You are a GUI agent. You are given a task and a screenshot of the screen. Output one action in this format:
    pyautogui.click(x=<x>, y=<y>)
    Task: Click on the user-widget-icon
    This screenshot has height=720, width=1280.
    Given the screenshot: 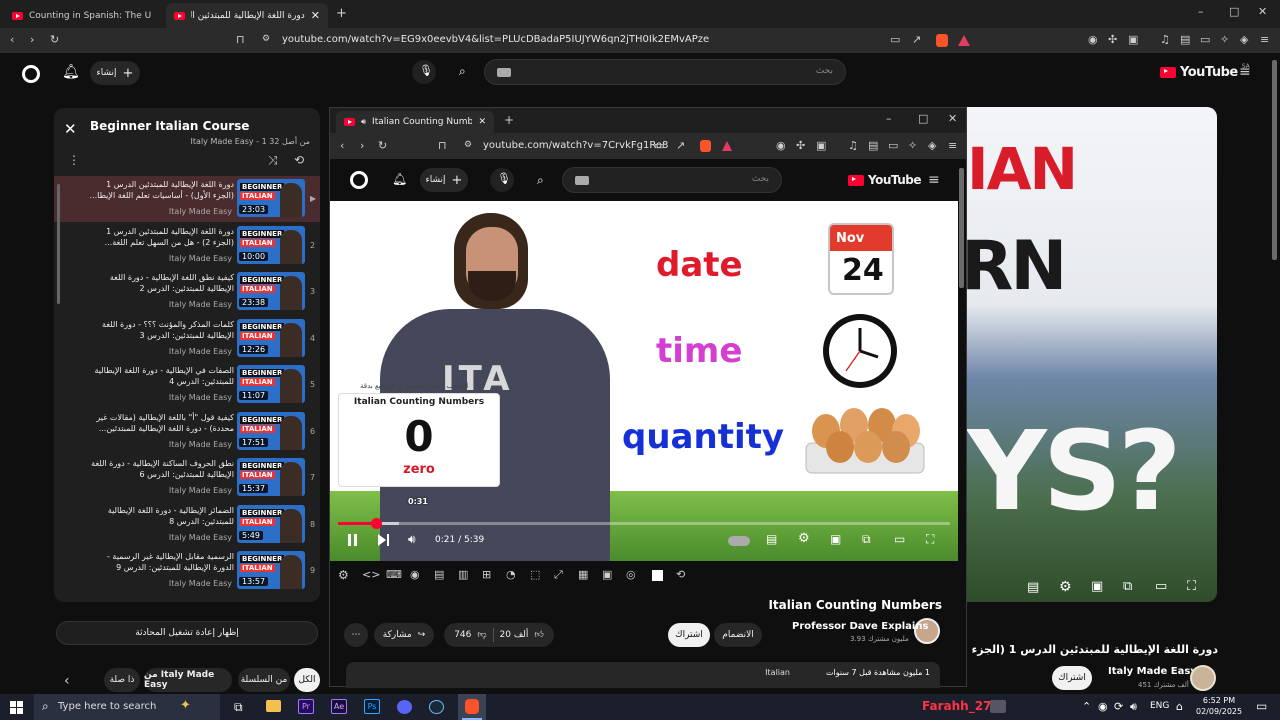 What is the action you would take?
    pyautogui.click(x=998, y=706)
    